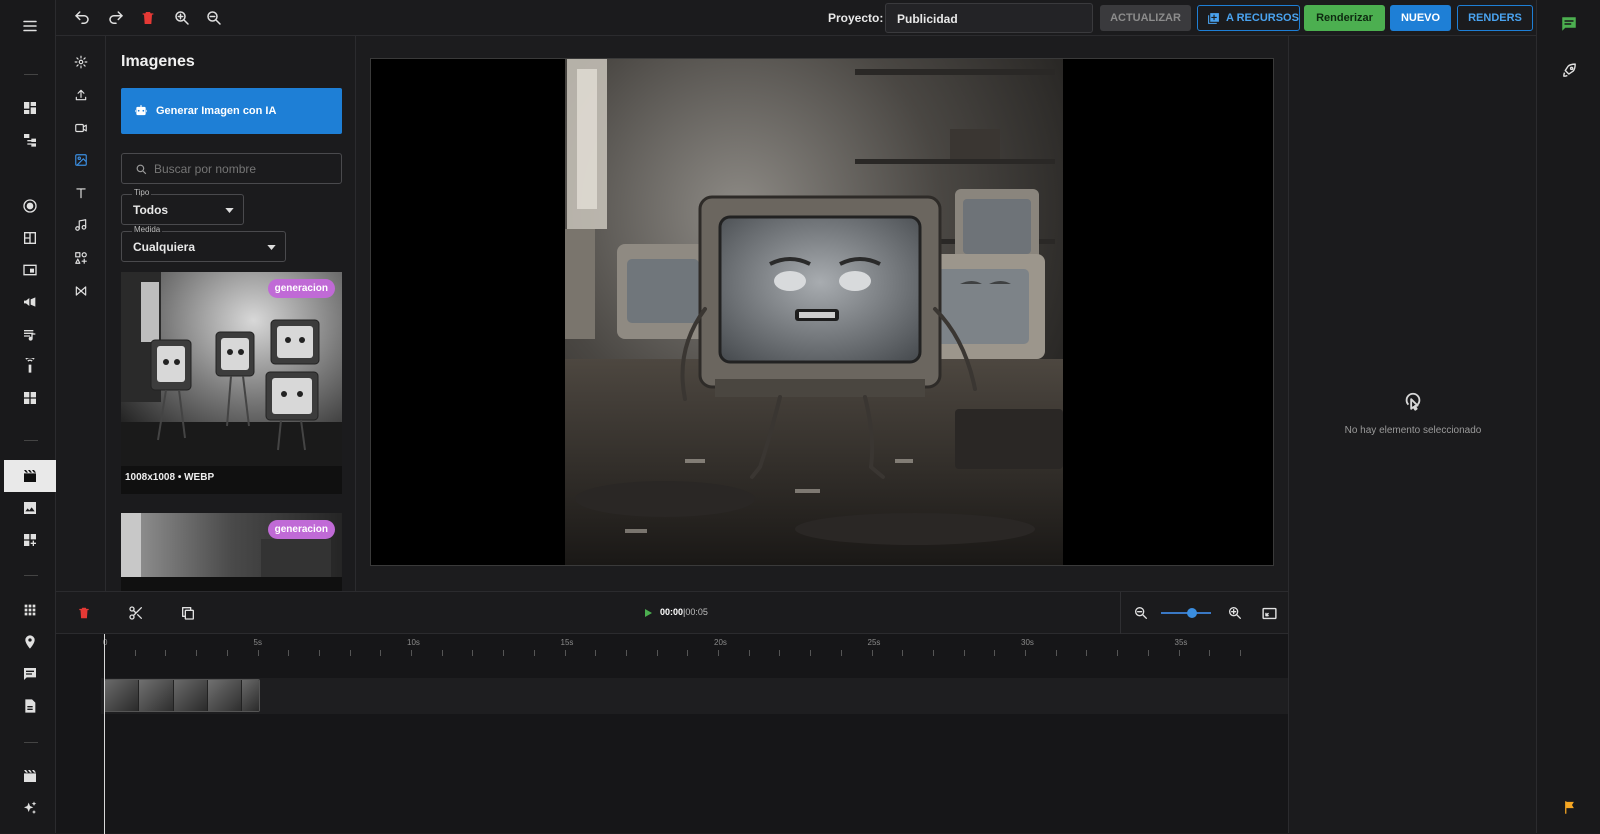 This screenshot has height=834, width=1600. What do you see at coordinates (30, 140) in the screenshot?
I see `tree-icon` at bounding box center [30, 140].